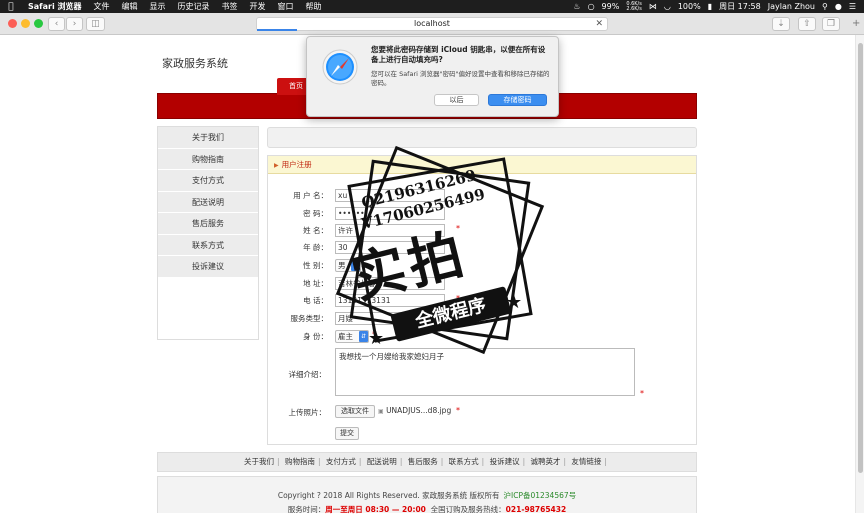 This screenshot has width=864, height=515. What do you see at coordinates (505, 461) in the screenshot?
I see `footer-link-complaints: 投诉建议` at bounding box center [505, 461].